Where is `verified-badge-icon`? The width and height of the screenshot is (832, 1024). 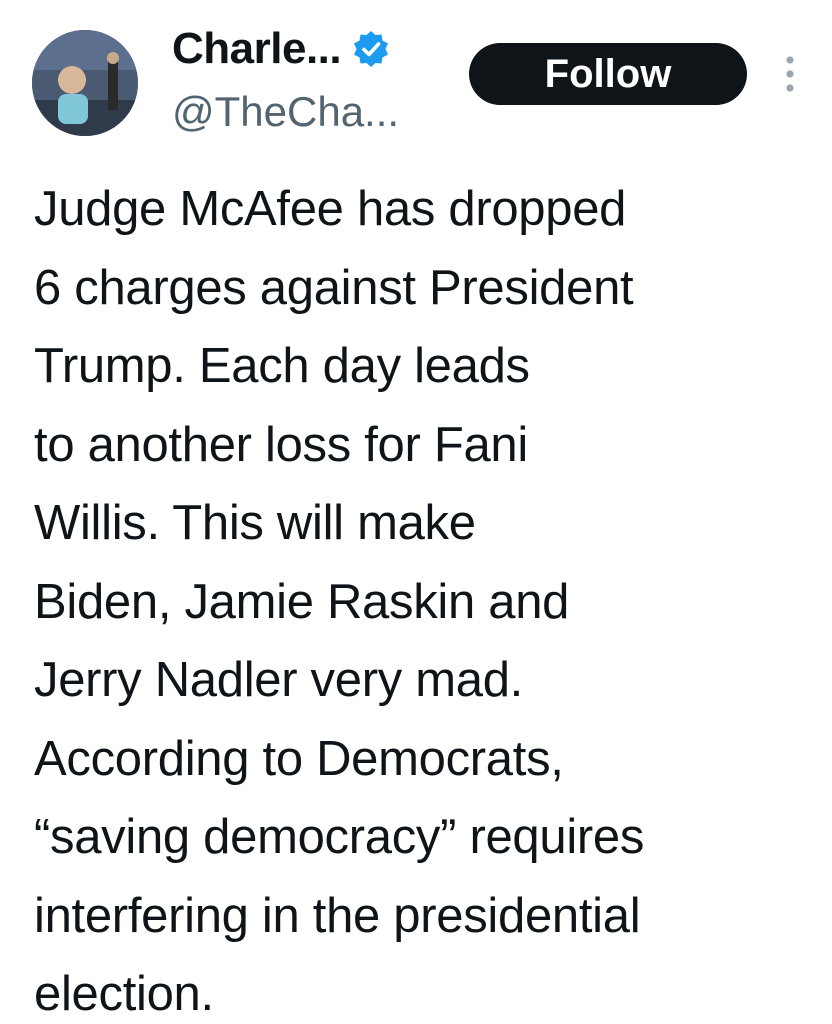 verified-badge-icon is located at coordinates (371, 49).